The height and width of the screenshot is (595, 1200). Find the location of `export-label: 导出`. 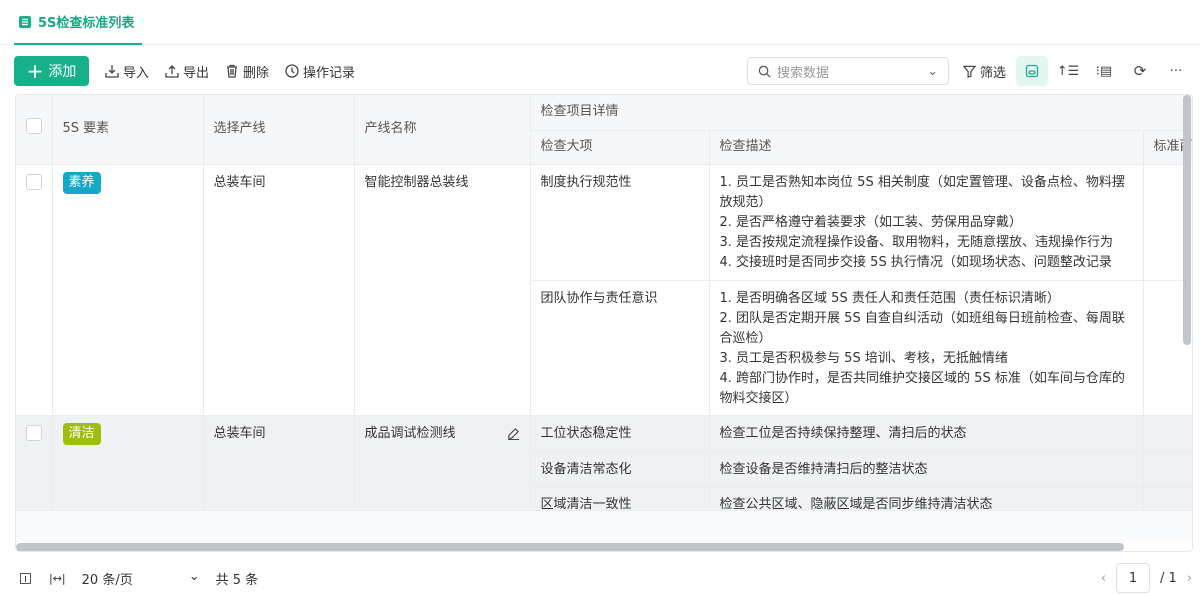

export-label: 导出 is located at coordinates (196, 73).